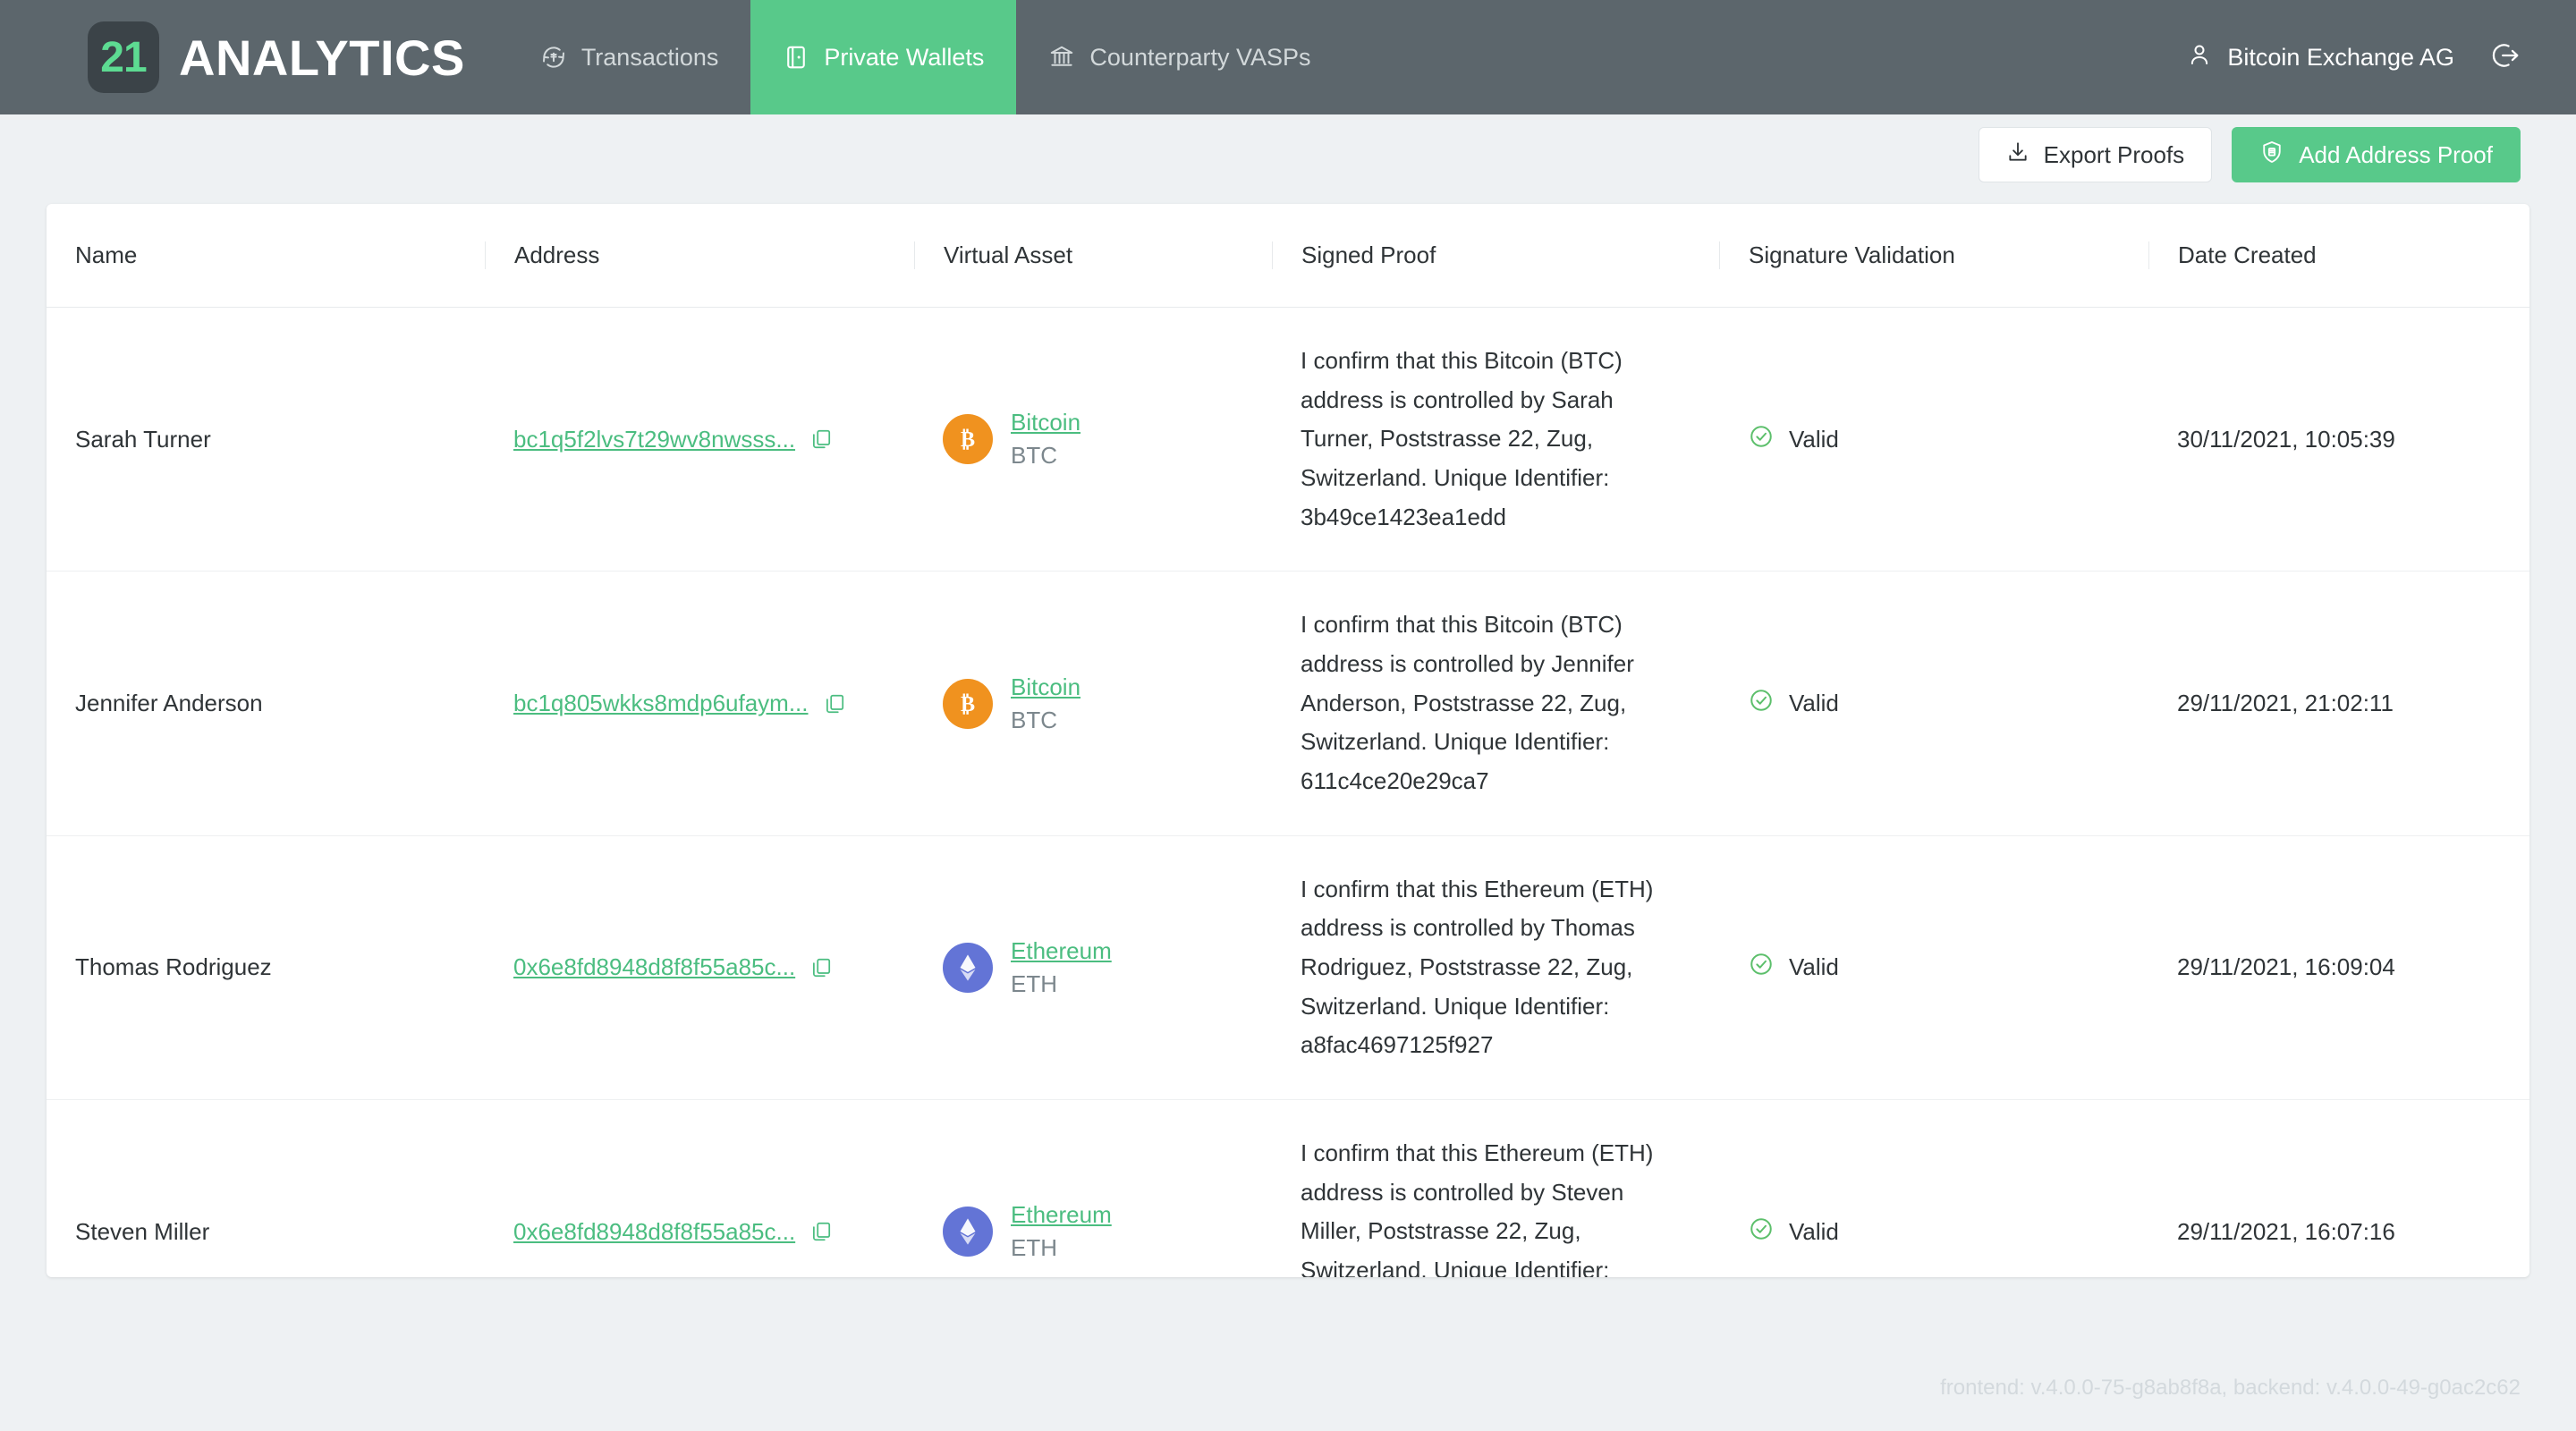 The width and height of the screenshot is (2576, 1431). I want to click on cell-date-created: 29/11/2021, 16:09:04, so click(2338, 968).